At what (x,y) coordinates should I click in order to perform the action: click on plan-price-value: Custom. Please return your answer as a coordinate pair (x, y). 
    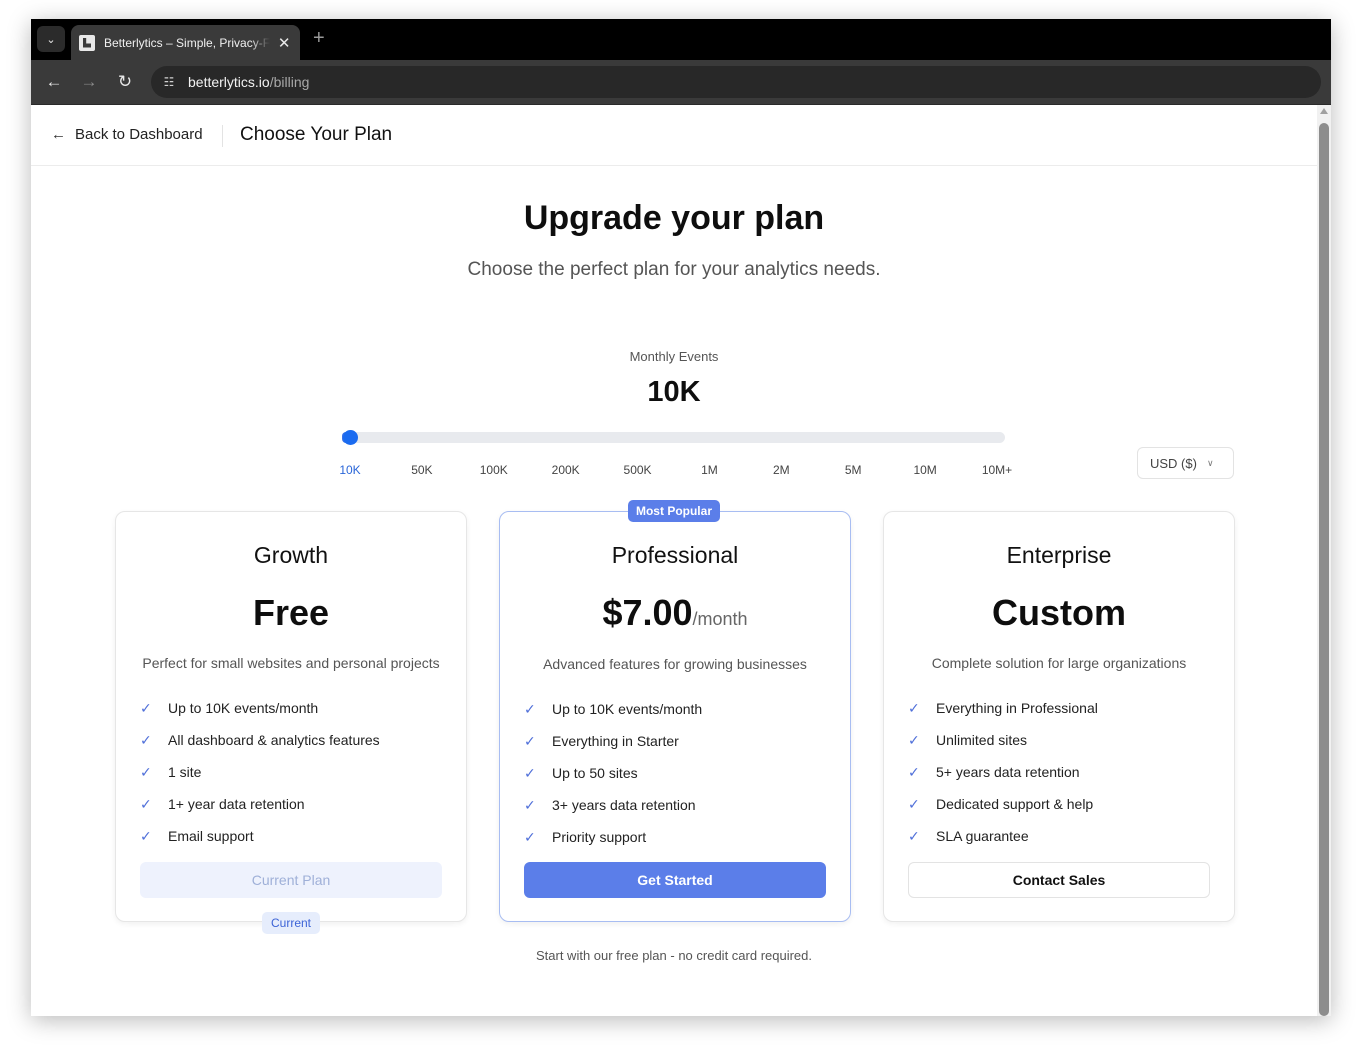
    Looking at the image, I should click on (1059, 612).